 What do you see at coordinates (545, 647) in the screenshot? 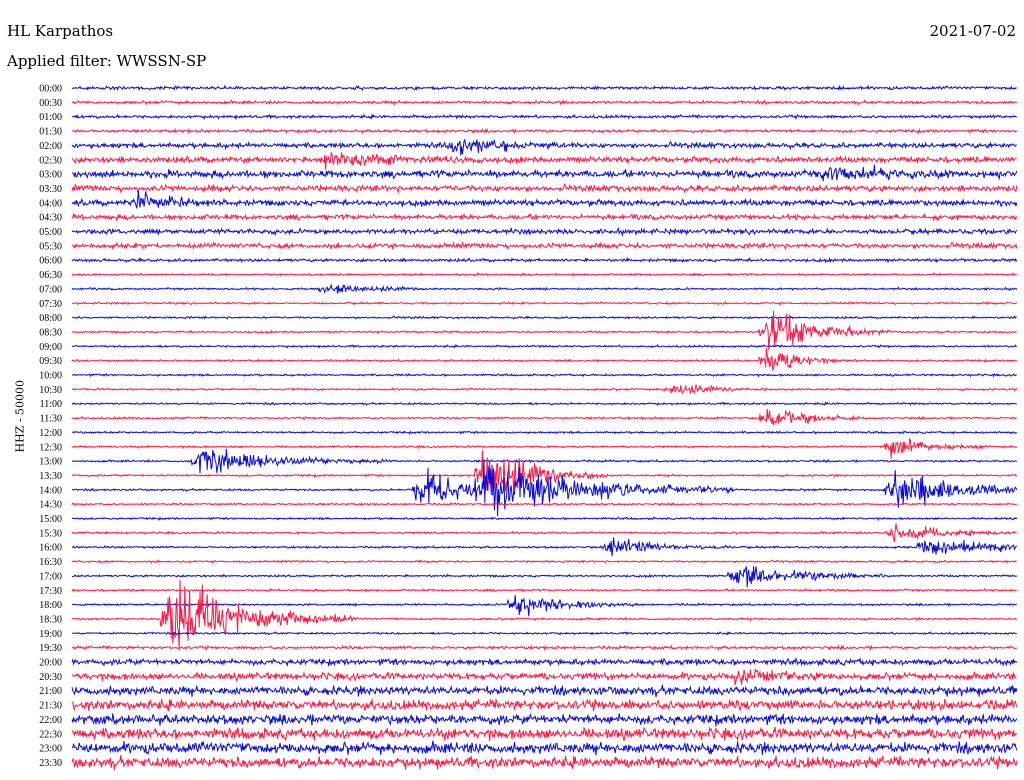
I see `trace-row-1930` at bounding box center [545, 647].